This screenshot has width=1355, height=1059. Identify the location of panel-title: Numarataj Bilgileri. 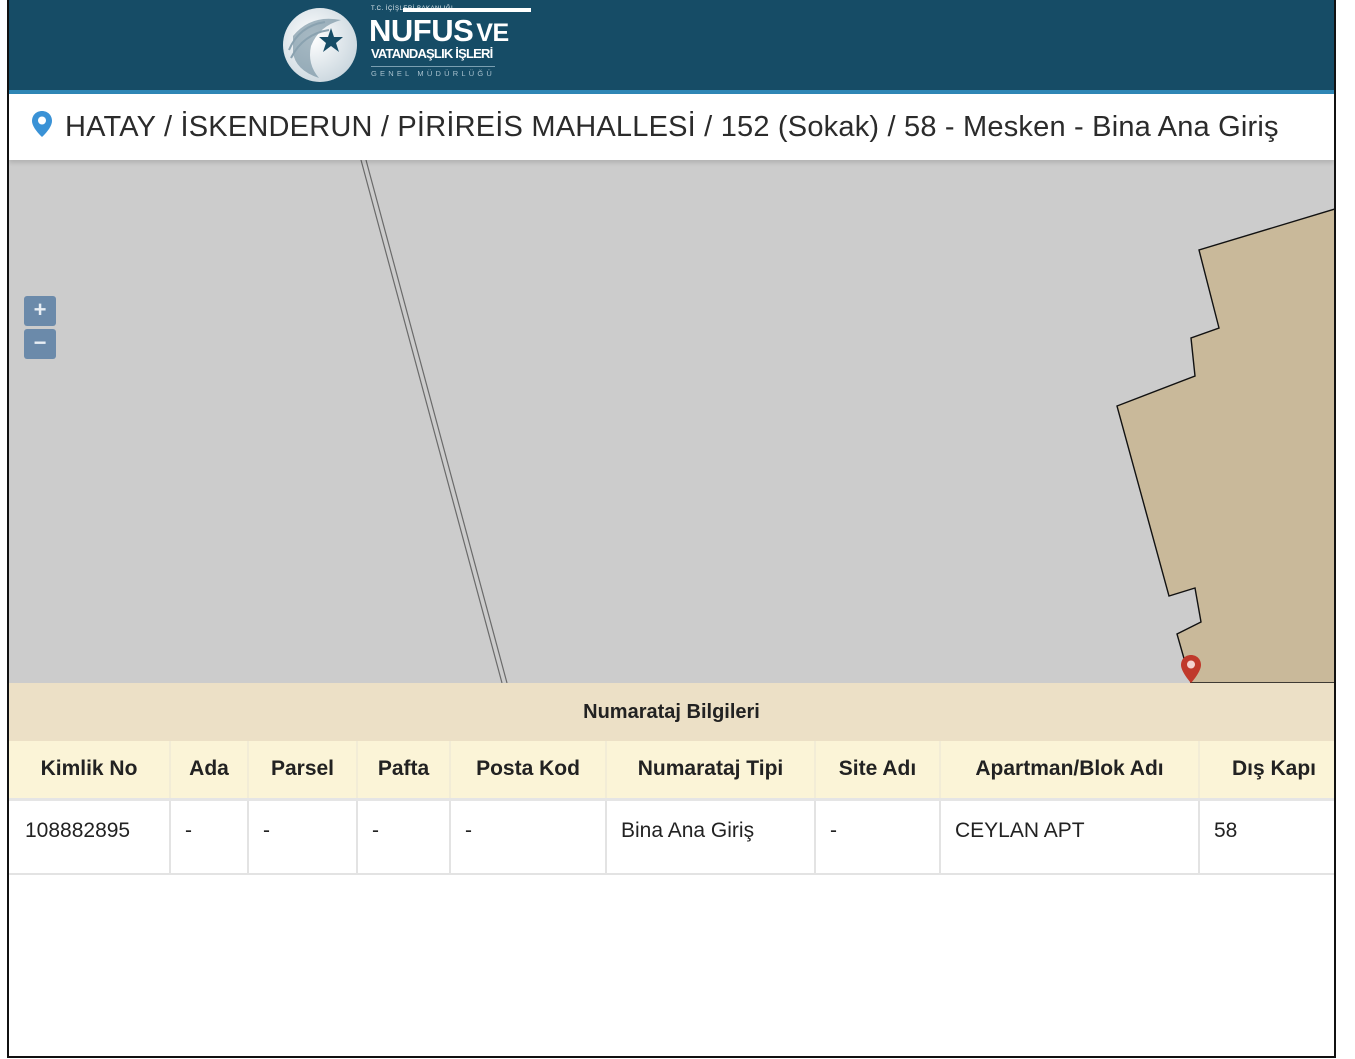
(671, 712).